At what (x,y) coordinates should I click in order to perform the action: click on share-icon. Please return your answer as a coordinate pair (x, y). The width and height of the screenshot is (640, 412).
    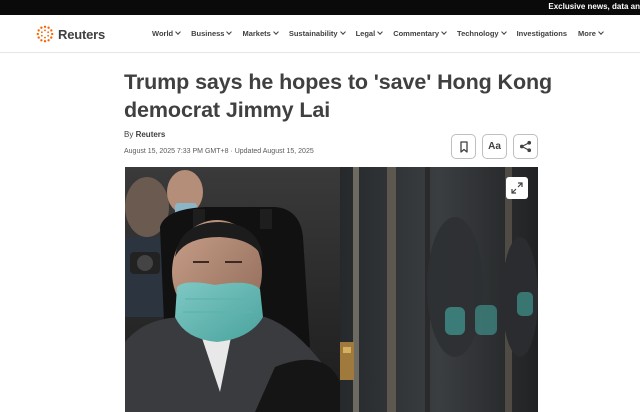
    Looking at the image, I should click on (525, 146).